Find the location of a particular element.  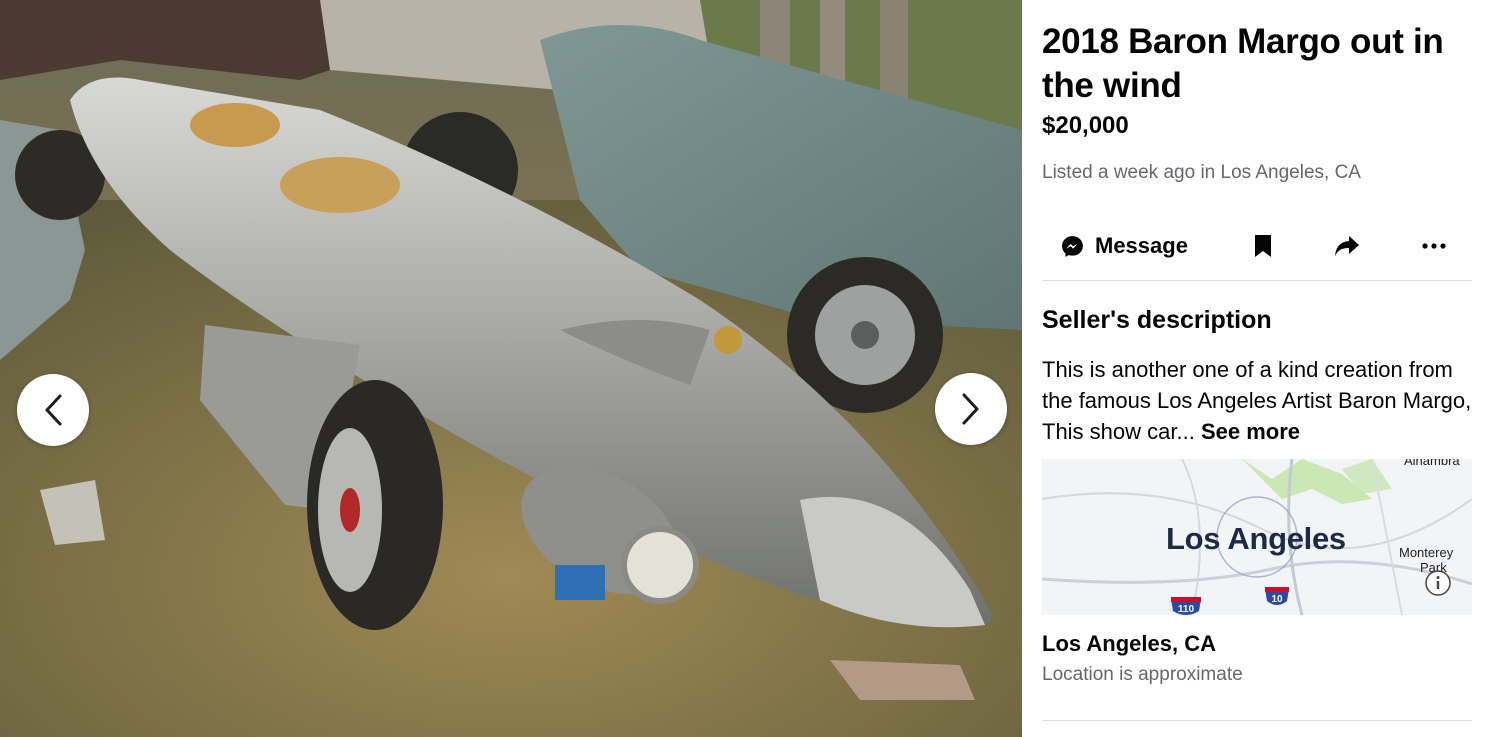

map-place-label: Alhambra is located at coordinates (1432, 463).